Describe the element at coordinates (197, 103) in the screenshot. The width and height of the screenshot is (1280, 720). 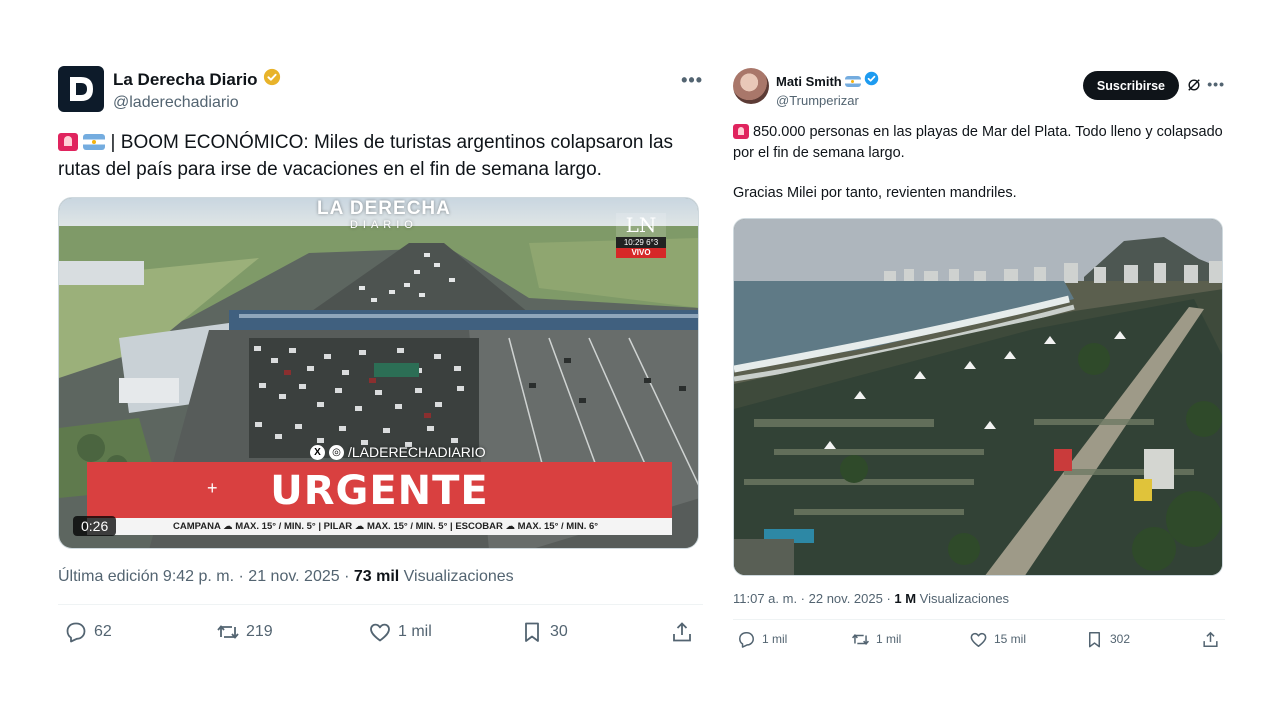
I see `author-handle: @laderechadiario` at that location.